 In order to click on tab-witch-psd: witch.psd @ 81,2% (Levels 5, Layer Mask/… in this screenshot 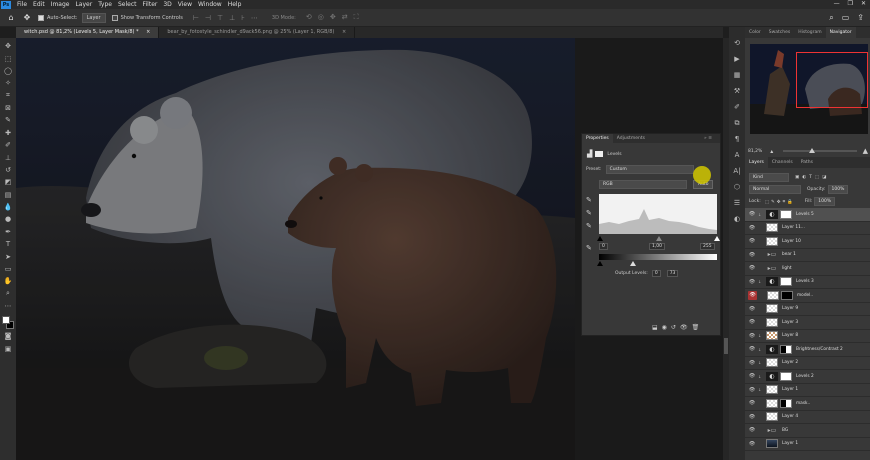, I will do `click(88, 32)`.